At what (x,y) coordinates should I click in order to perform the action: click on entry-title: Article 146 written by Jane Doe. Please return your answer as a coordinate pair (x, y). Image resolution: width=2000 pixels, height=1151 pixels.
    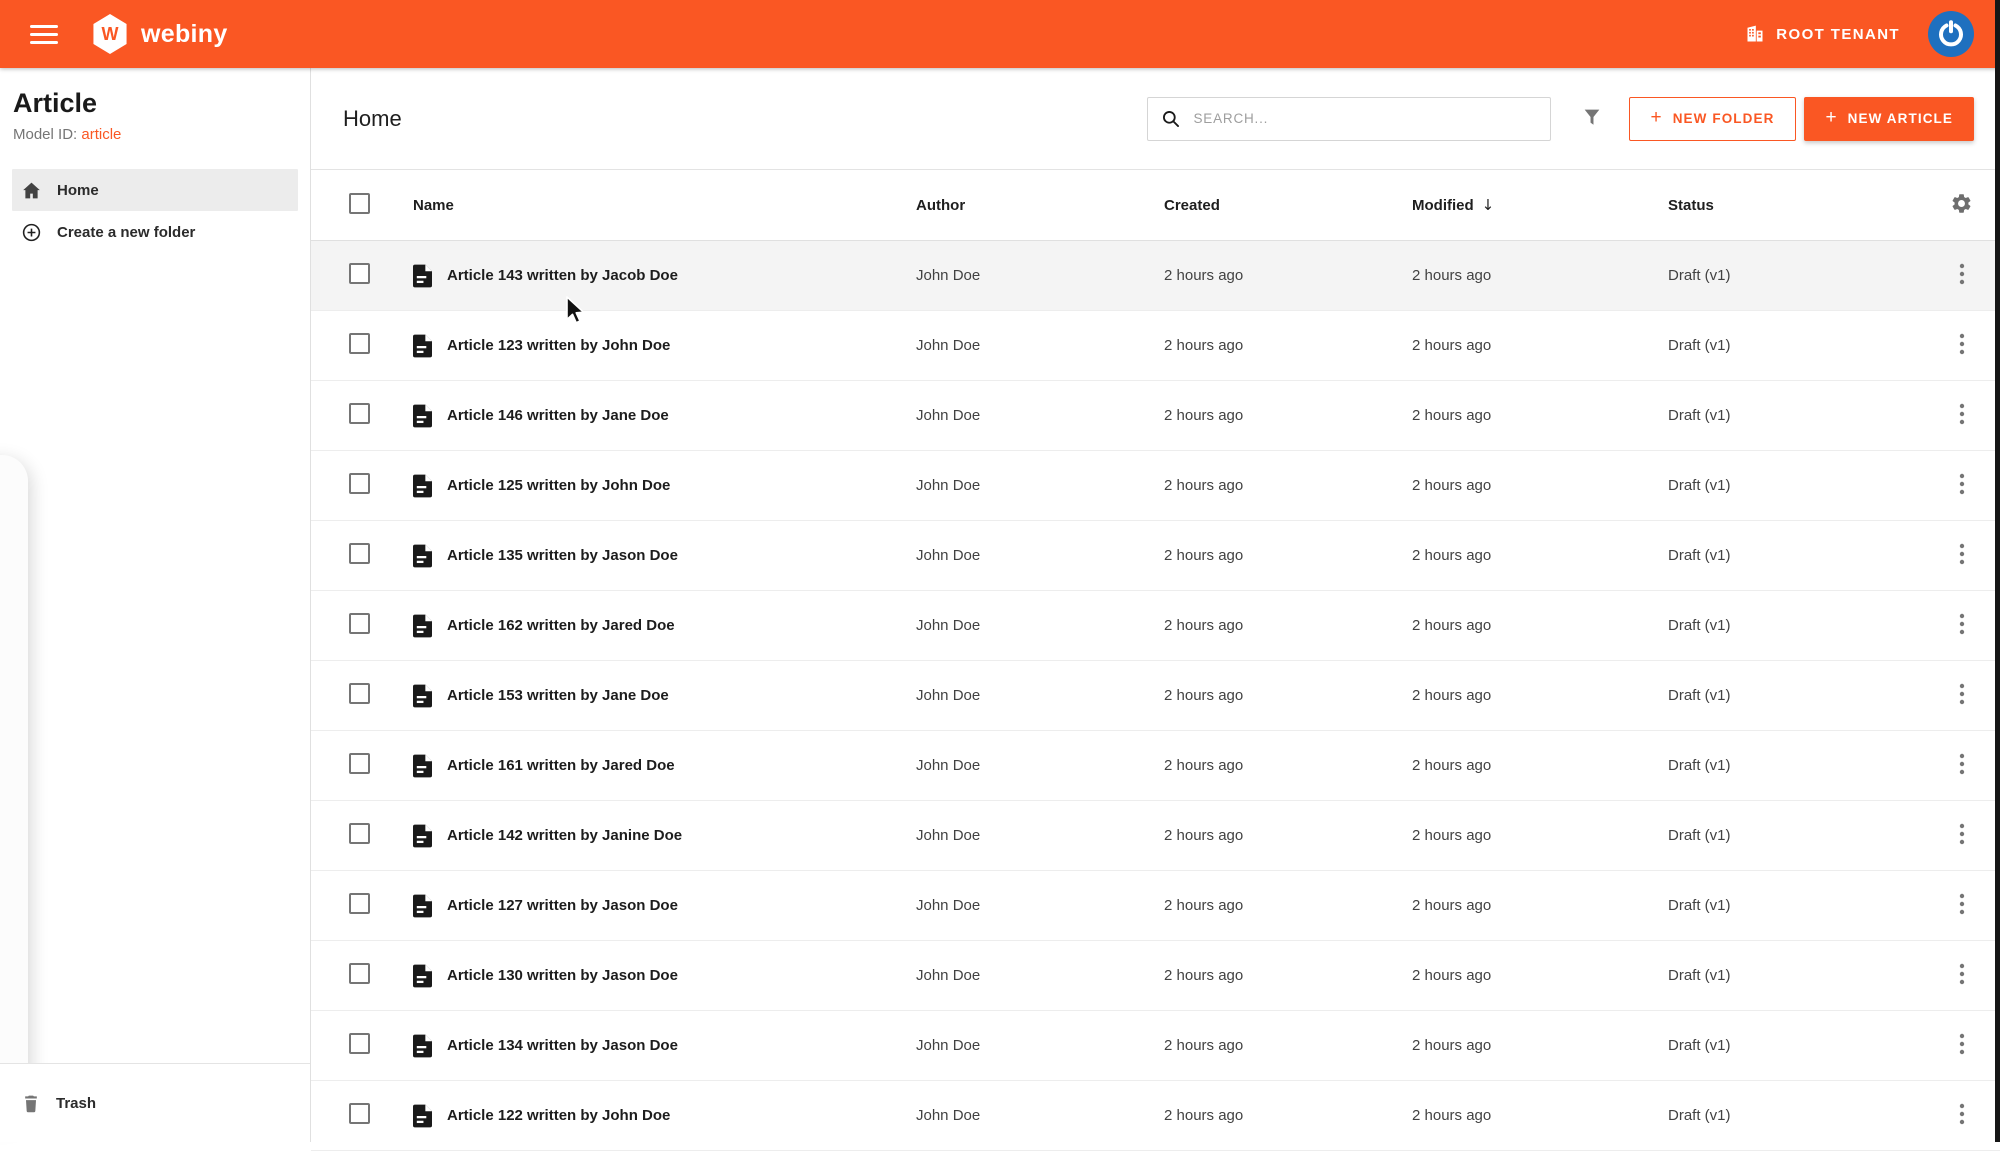
    Looking at the image, I should click on (558, 415).